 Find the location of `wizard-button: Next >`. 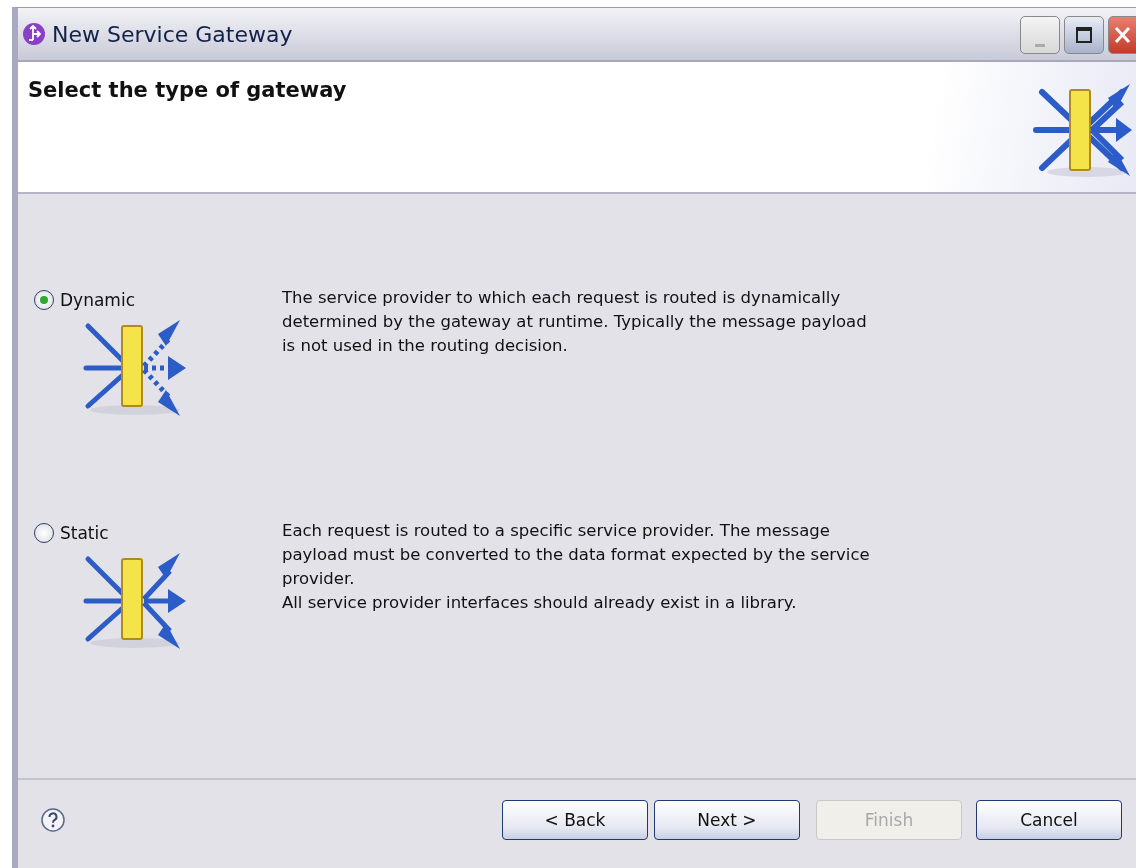

wizard-button: Next > is located at coordinates (727, 820).